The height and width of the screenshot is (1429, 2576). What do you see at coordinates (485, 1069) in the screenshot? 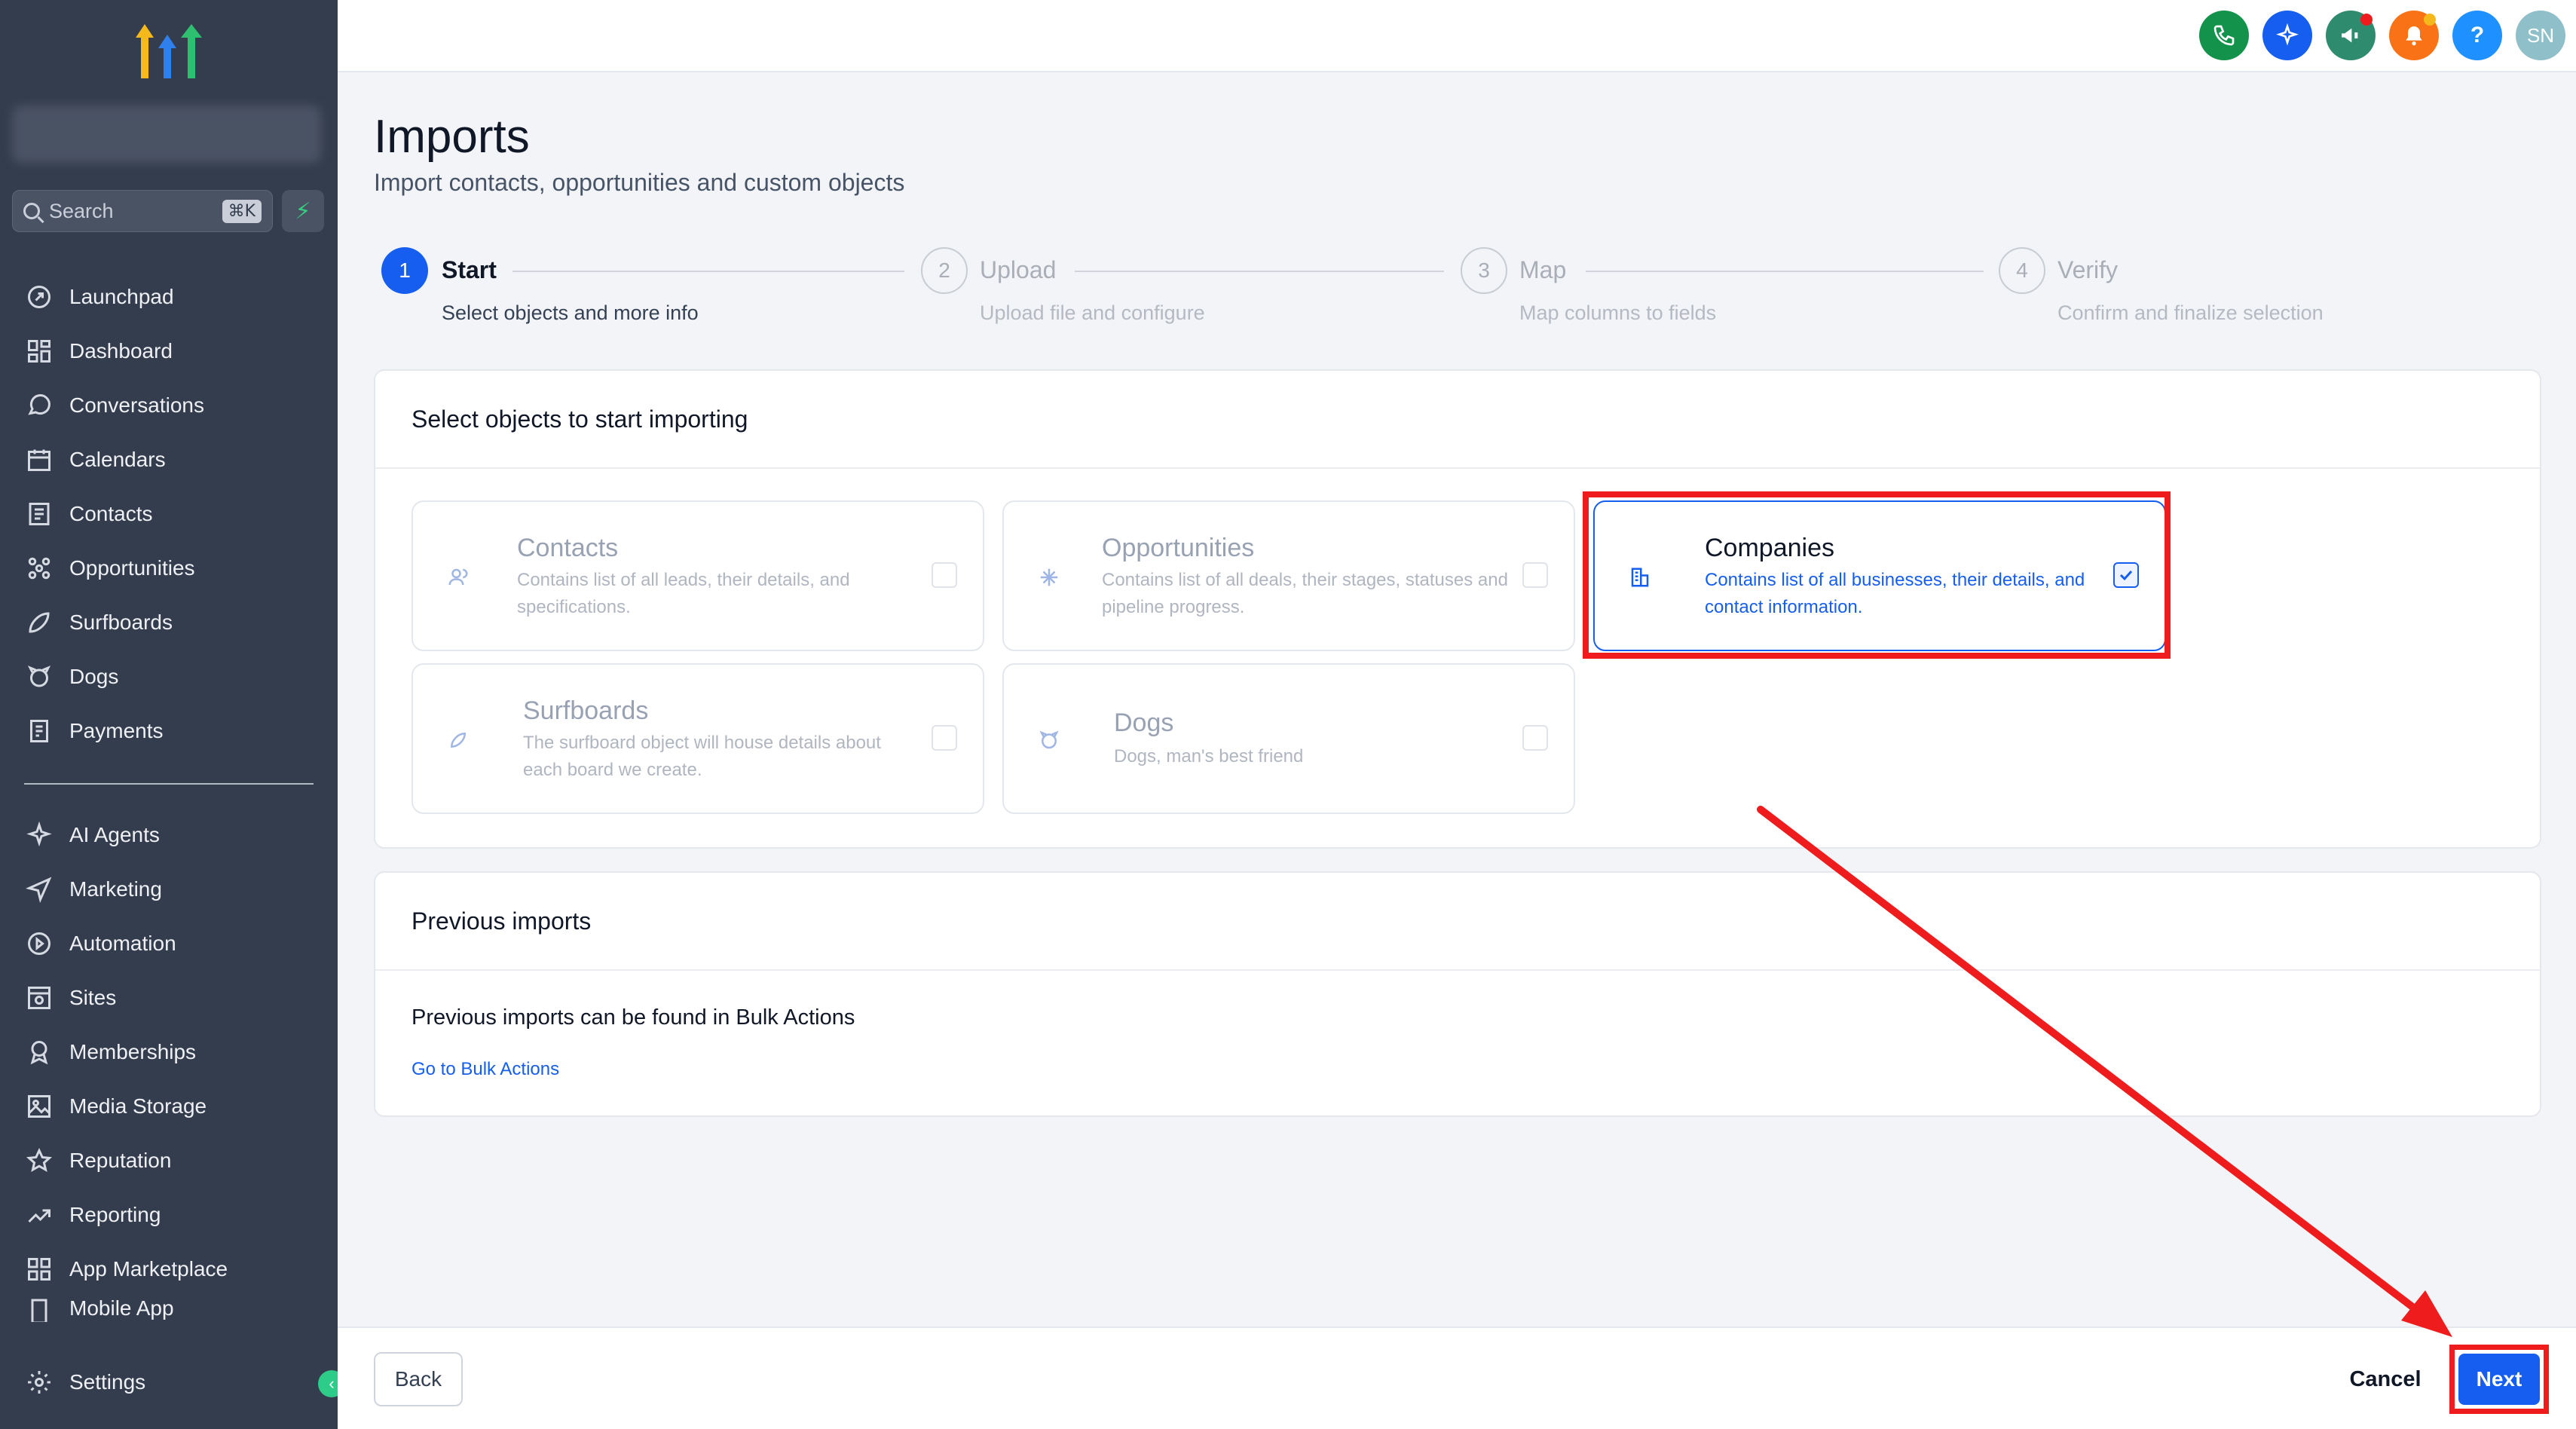
I see `go-to-bulk-actions-link: Go to Bulk Actions` at bounding box center [485, 1069].